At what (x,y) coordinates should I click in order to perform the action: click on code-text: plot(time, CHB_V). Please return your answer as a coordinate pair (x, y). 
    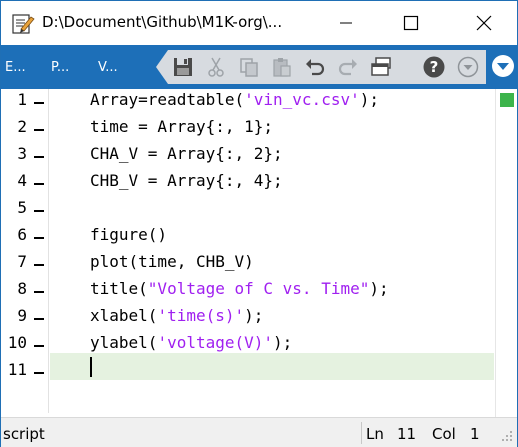
    Looking at the image, I should click on (172, 261).